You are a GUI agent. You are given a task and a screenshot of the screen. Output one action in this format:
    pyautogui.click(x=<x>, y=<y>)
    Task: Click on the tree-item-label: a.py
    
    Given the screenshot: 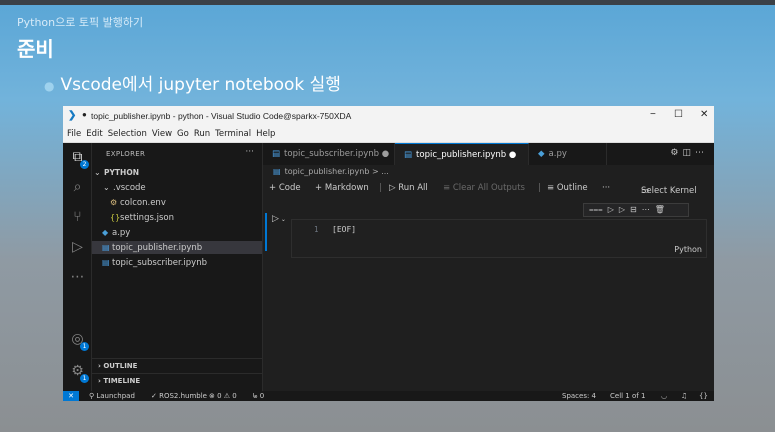 What is the action you would take?
    pyautogui.click(x=121, y=233)
    